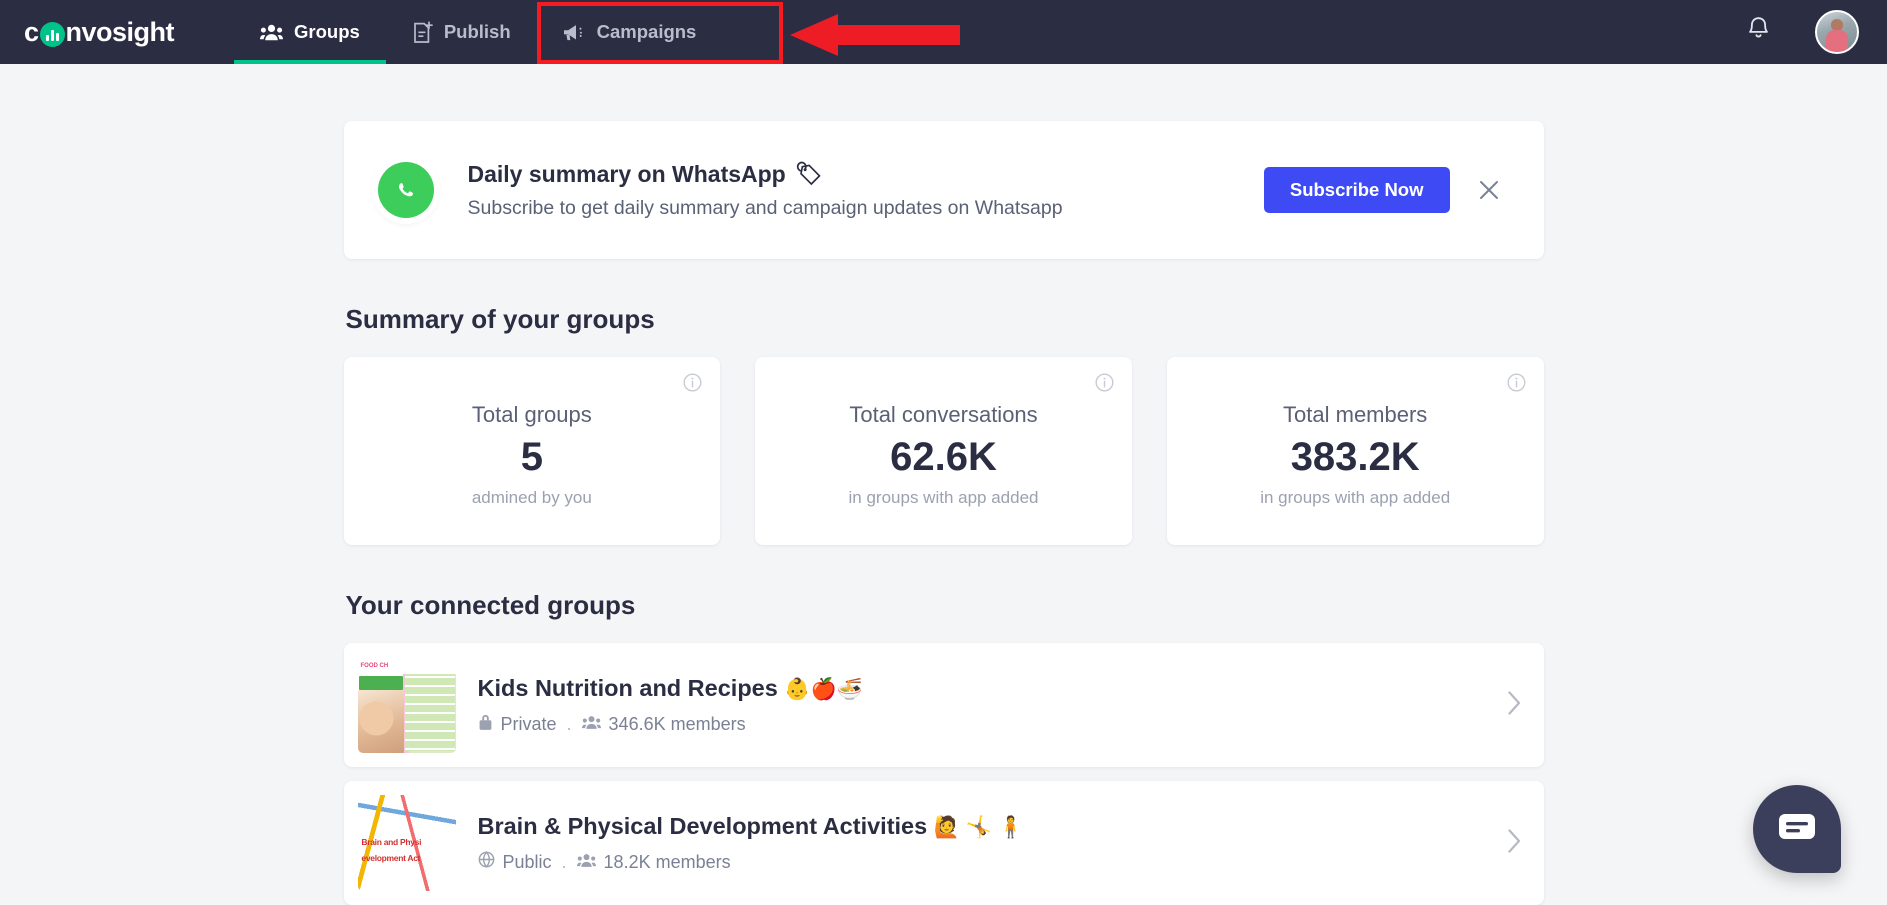 This screenshot has width=1887, height=905. I want to click on connected-groups-heading: Your connected groups, so click(490, 605).